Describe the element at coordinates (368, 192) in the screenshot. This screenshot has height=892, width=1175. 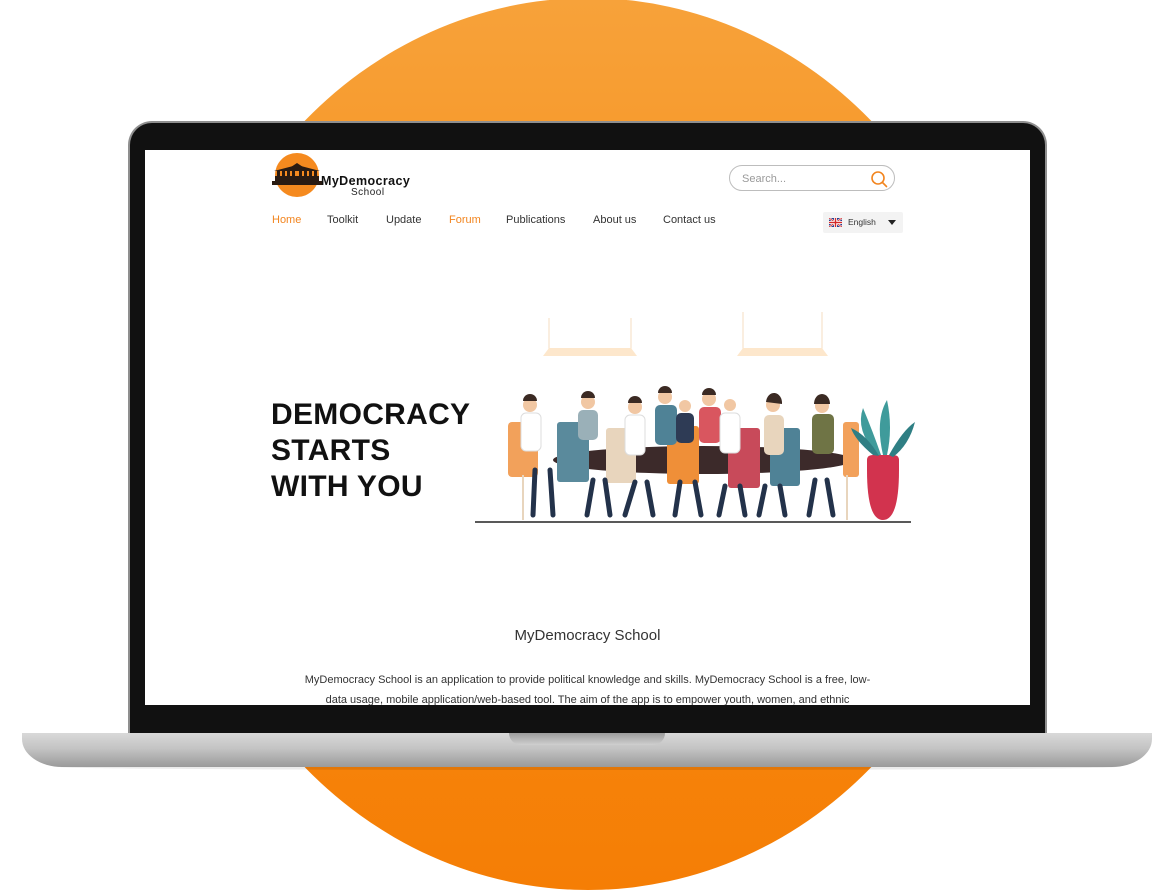
I see `brand-sub: School` at that location.